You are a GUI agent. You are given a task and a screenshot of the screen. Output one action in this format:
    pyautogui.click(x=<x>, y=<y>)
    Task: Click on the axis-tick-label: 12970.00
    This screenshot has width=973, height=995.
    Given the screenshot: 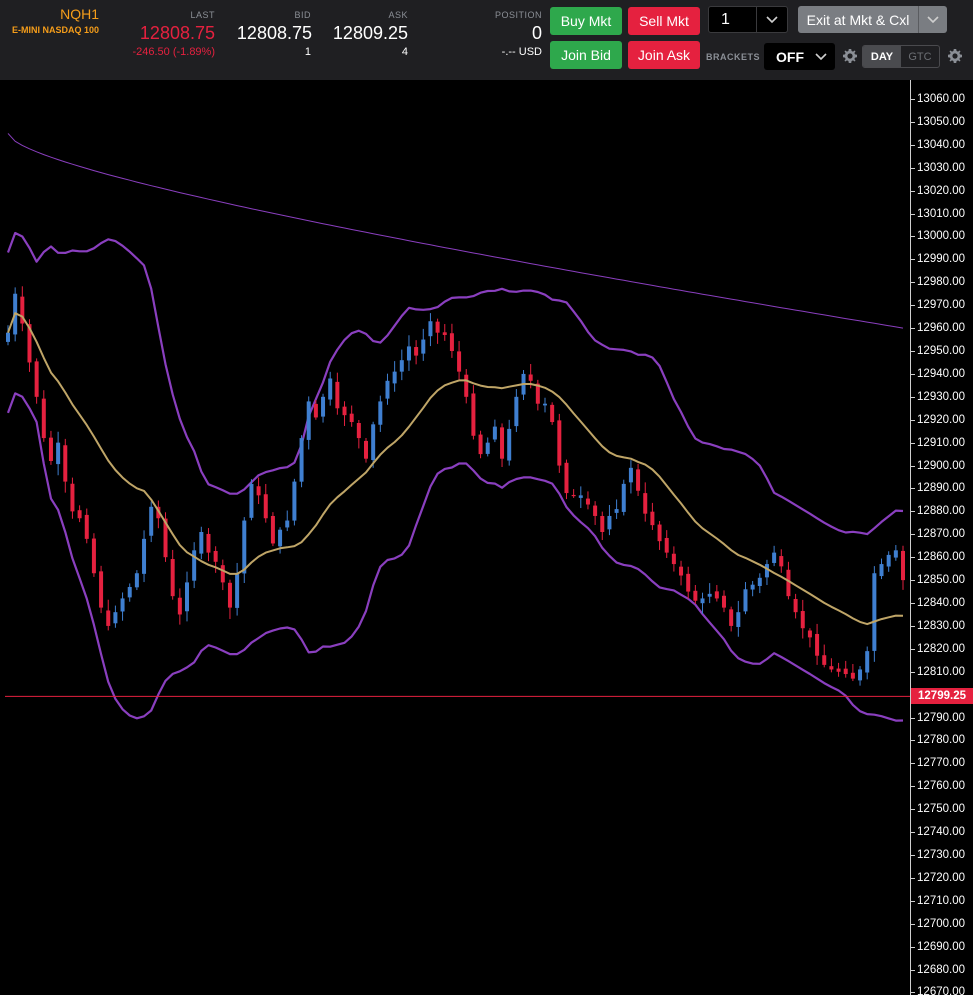 What is the action you would take?
    pyautogui.click(x=941, y=305)
    